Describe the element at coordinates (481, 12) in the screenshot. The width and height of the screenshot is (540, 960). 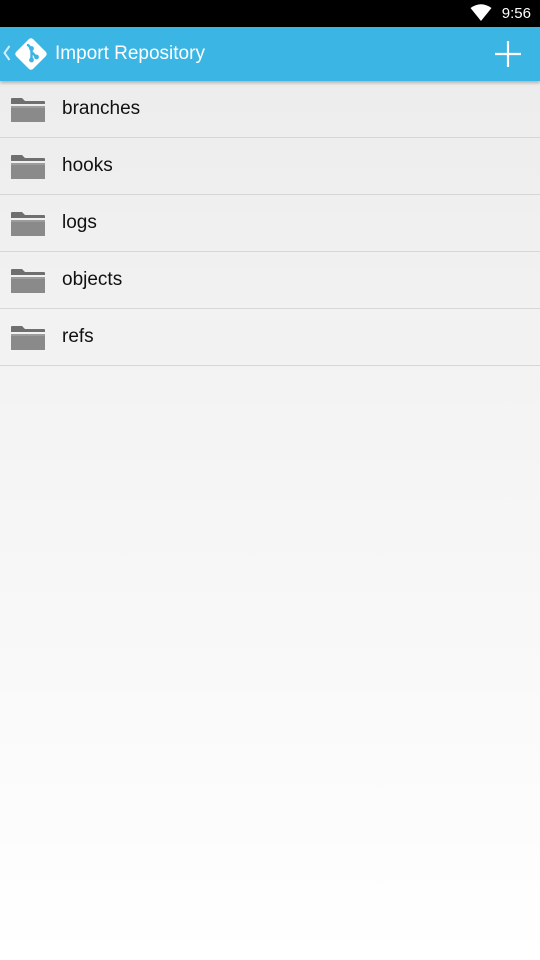
I see `wifi-icon` at that location.